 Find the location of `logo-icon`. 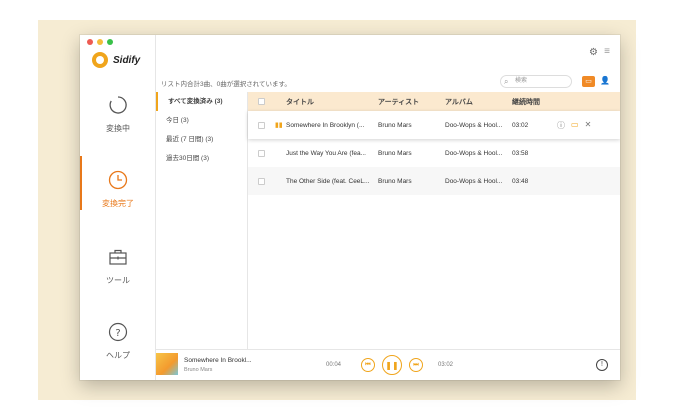

logo-icon is located at coordinates (100, 60).